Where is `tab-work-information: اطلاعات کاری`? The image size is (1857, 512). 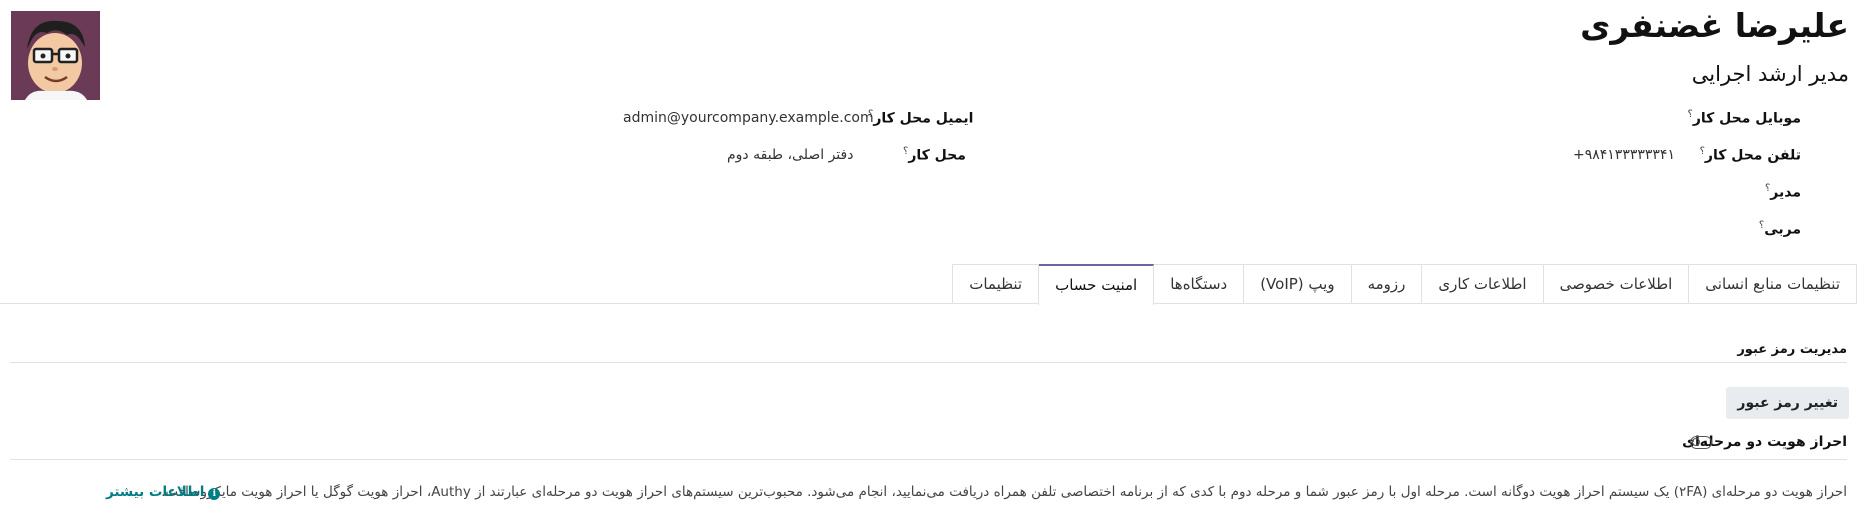 tab-work-information: اطلاعات کاری is located at coordinates (1482, 283).